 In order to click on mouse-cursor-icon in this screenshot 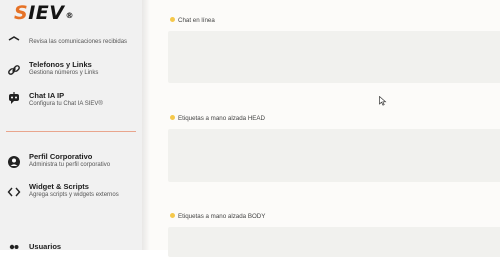, I will do `click(383, 101)`.